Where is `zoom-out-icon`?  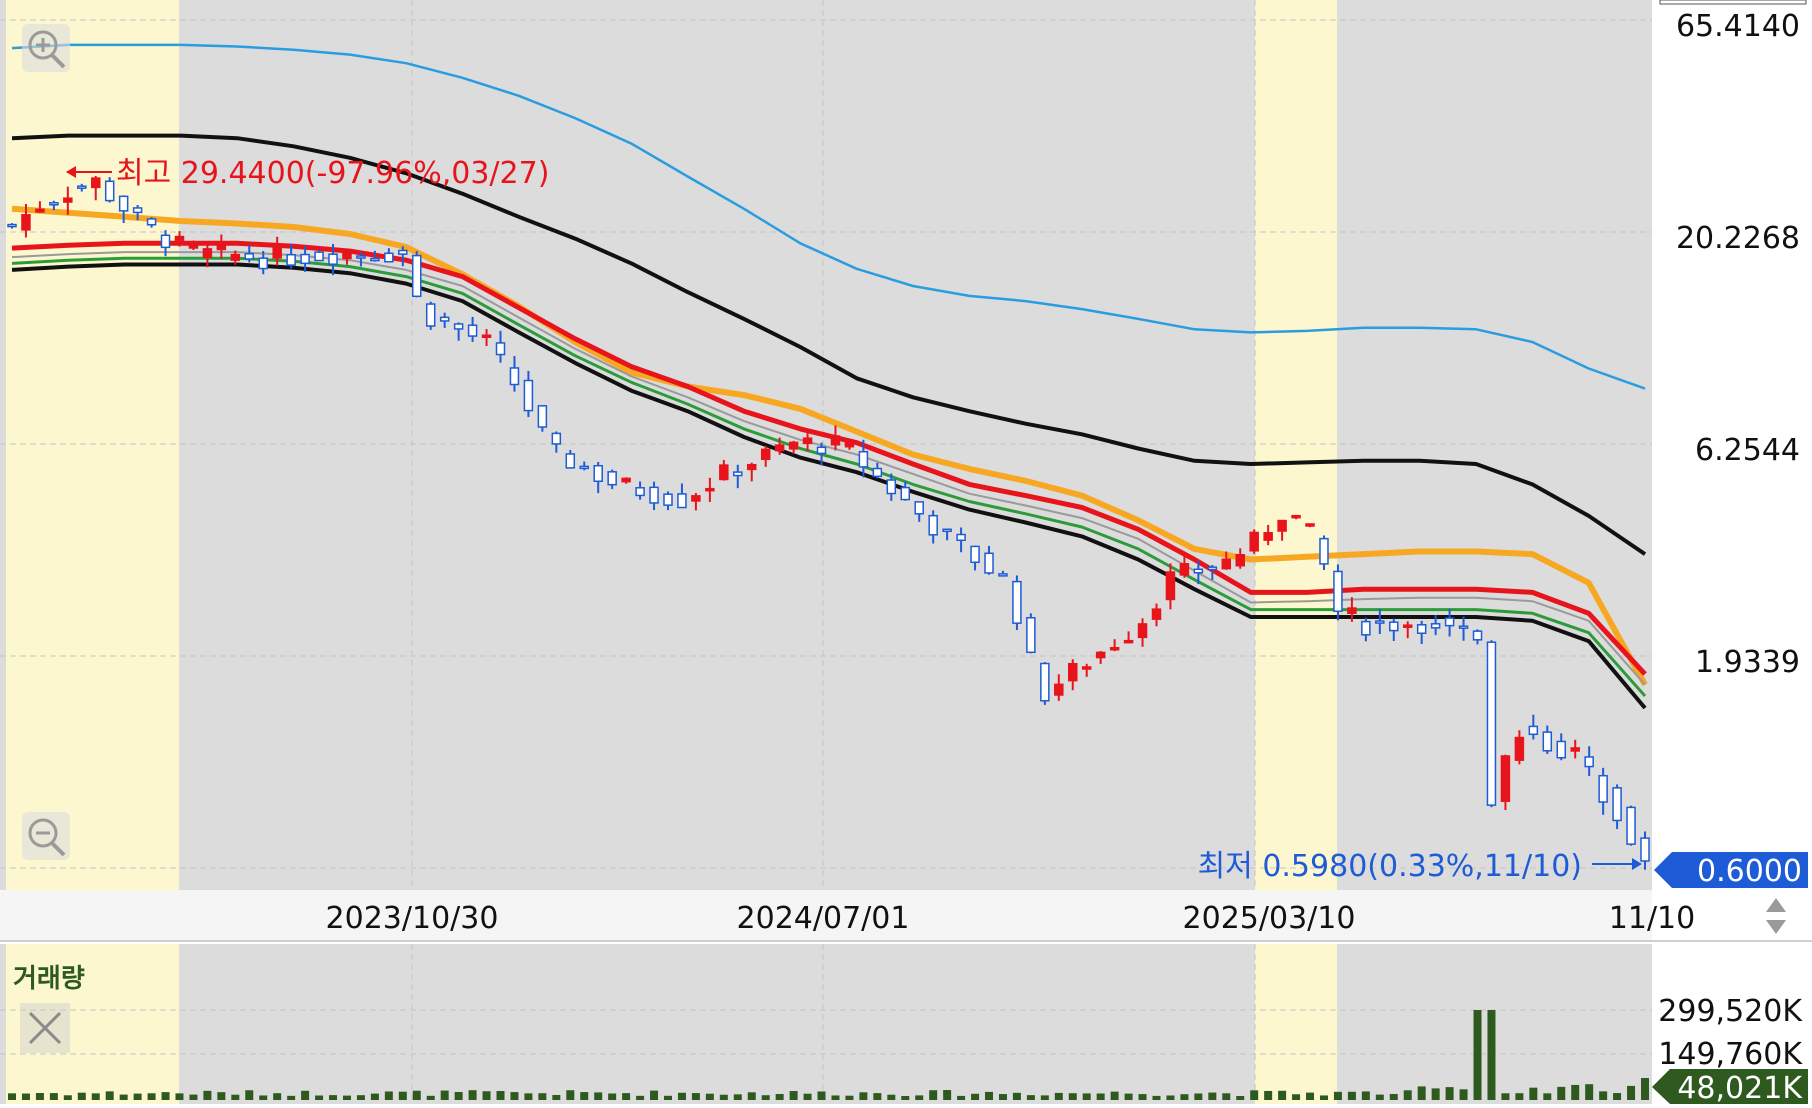 zoom-out-icon is located at coordinates (46, 836).